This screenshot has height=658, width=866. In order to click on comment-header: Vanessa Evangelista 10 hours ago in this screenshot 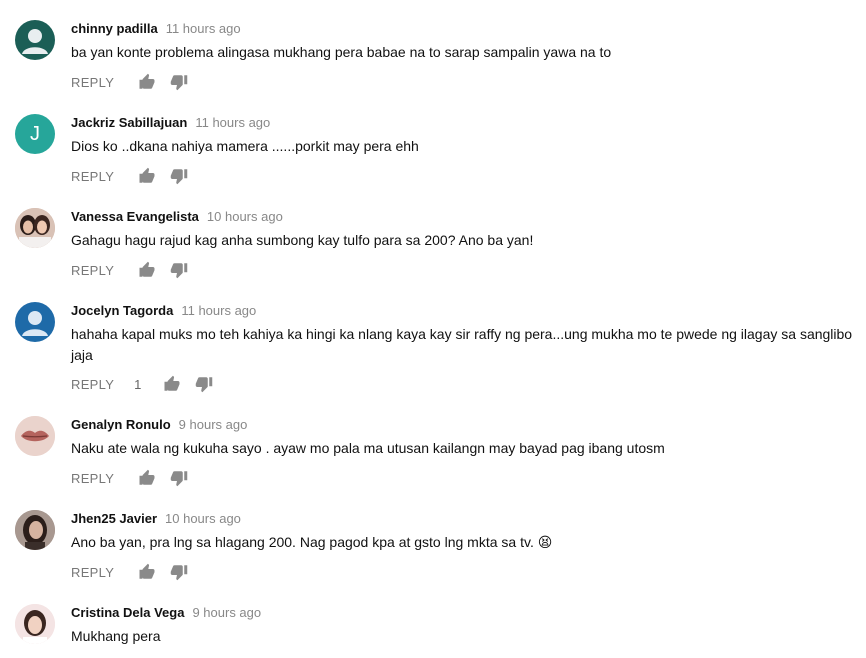, I will do `click(177, 217)`.